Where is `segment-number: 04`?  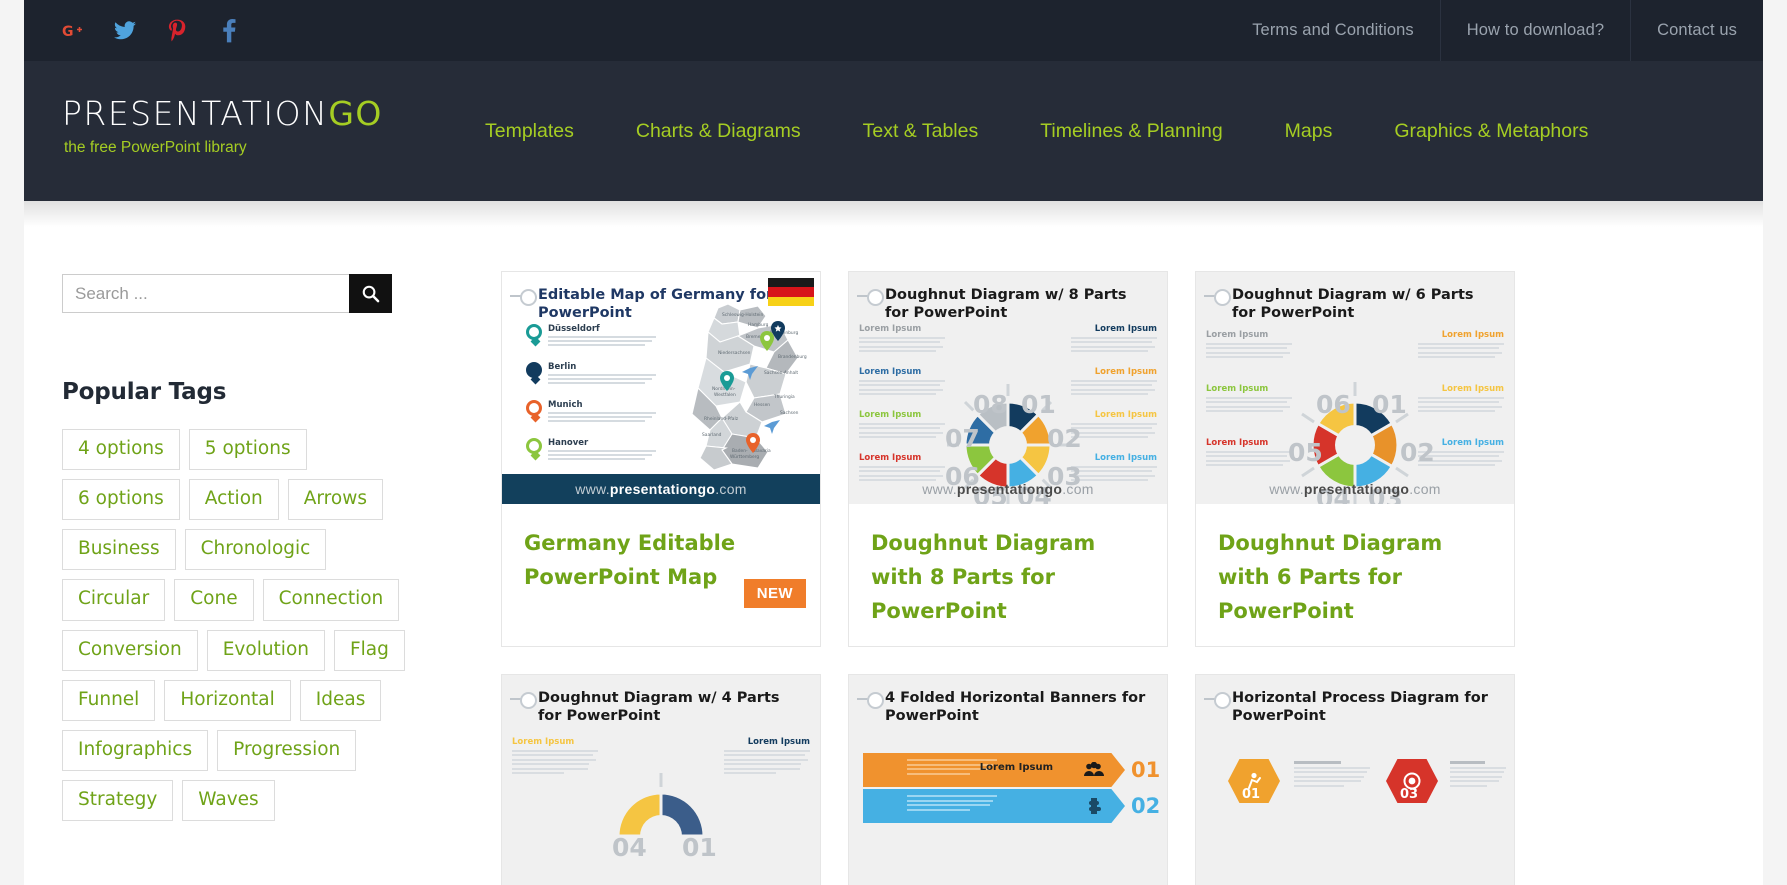
segment-number: 04 is located at coordinates (629, 848).